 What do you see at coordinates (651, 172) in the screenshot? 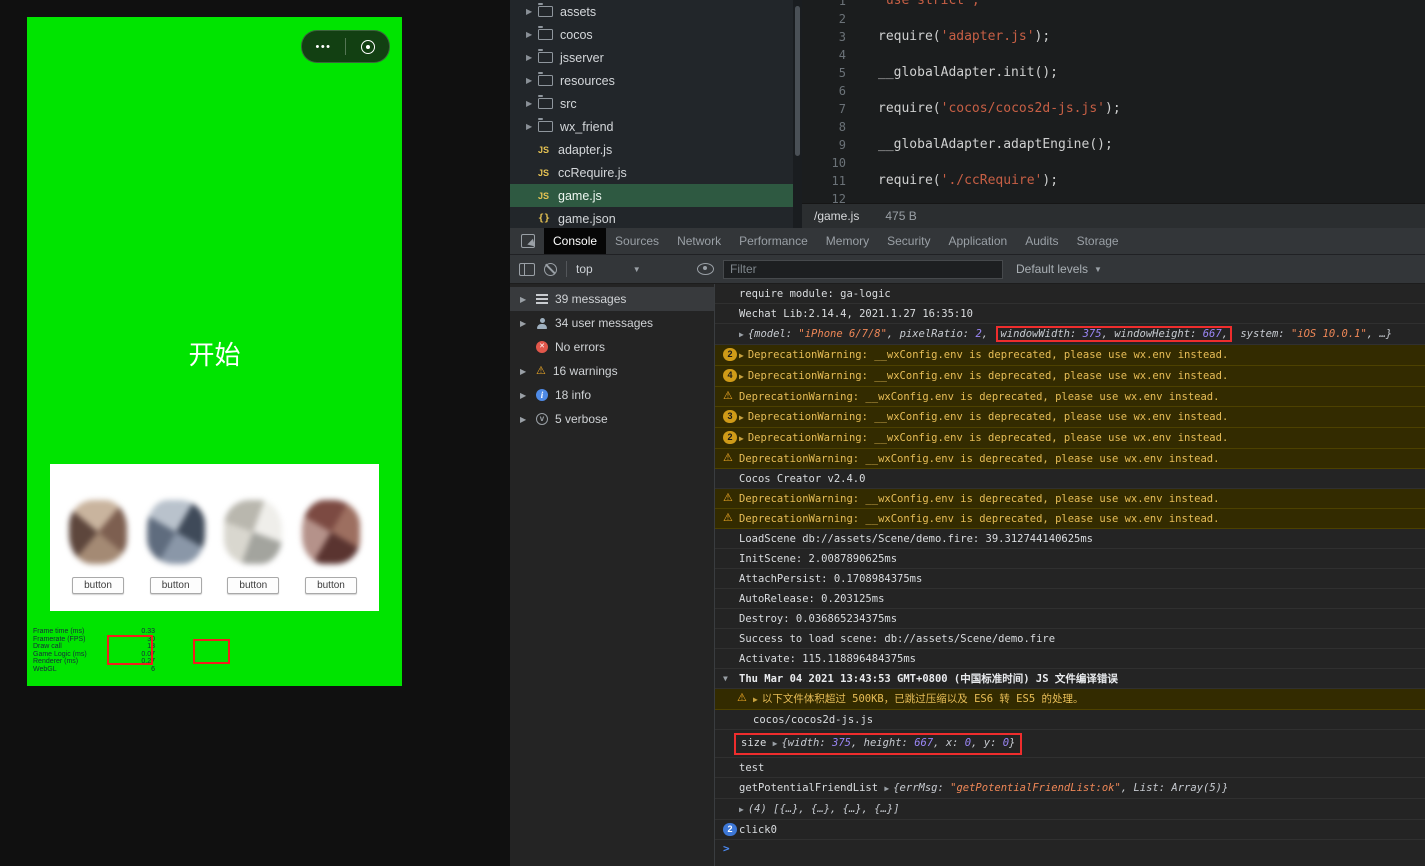
I see `tree-item-ccRequire.js: JS ccRequire.js` at bounding box center [651, 172].